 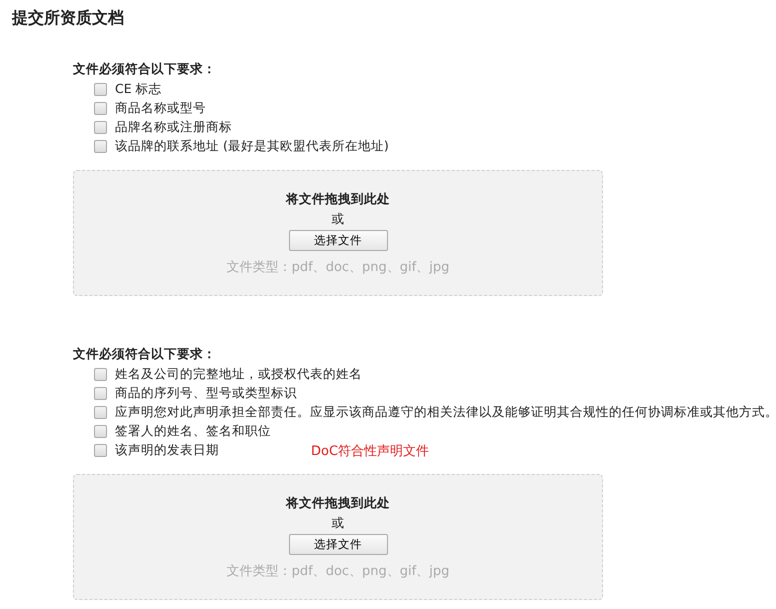 What do you see at coordinates (173, 127) in the screenshot?
I see `requirement-label: 品牌名称或注册商标` at bounding box center [173, 127].